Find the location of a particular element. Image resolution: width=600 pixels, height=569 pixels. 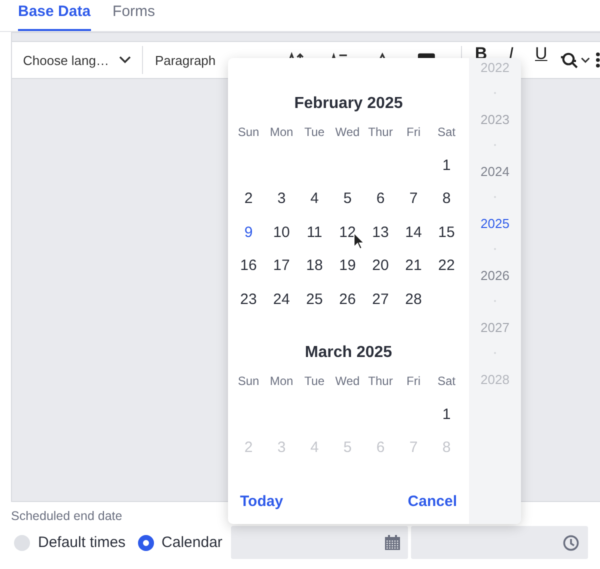

day-cell: 17 is located at coordinates (281, 265).